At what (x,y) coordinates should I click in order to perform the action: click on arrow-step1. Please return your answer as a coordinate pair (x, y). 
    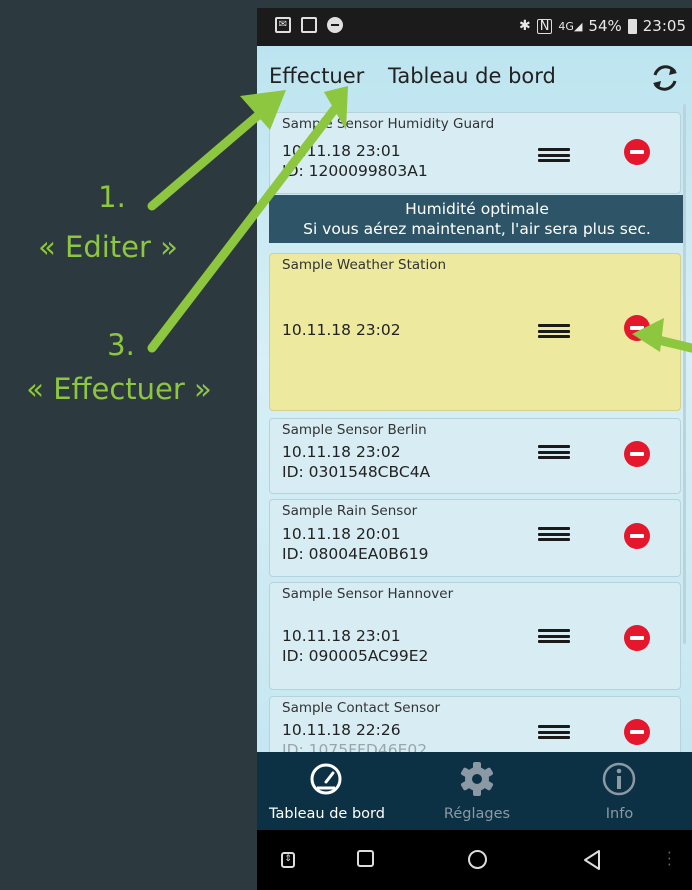
    Looking at the image, I should click on (207, 159).